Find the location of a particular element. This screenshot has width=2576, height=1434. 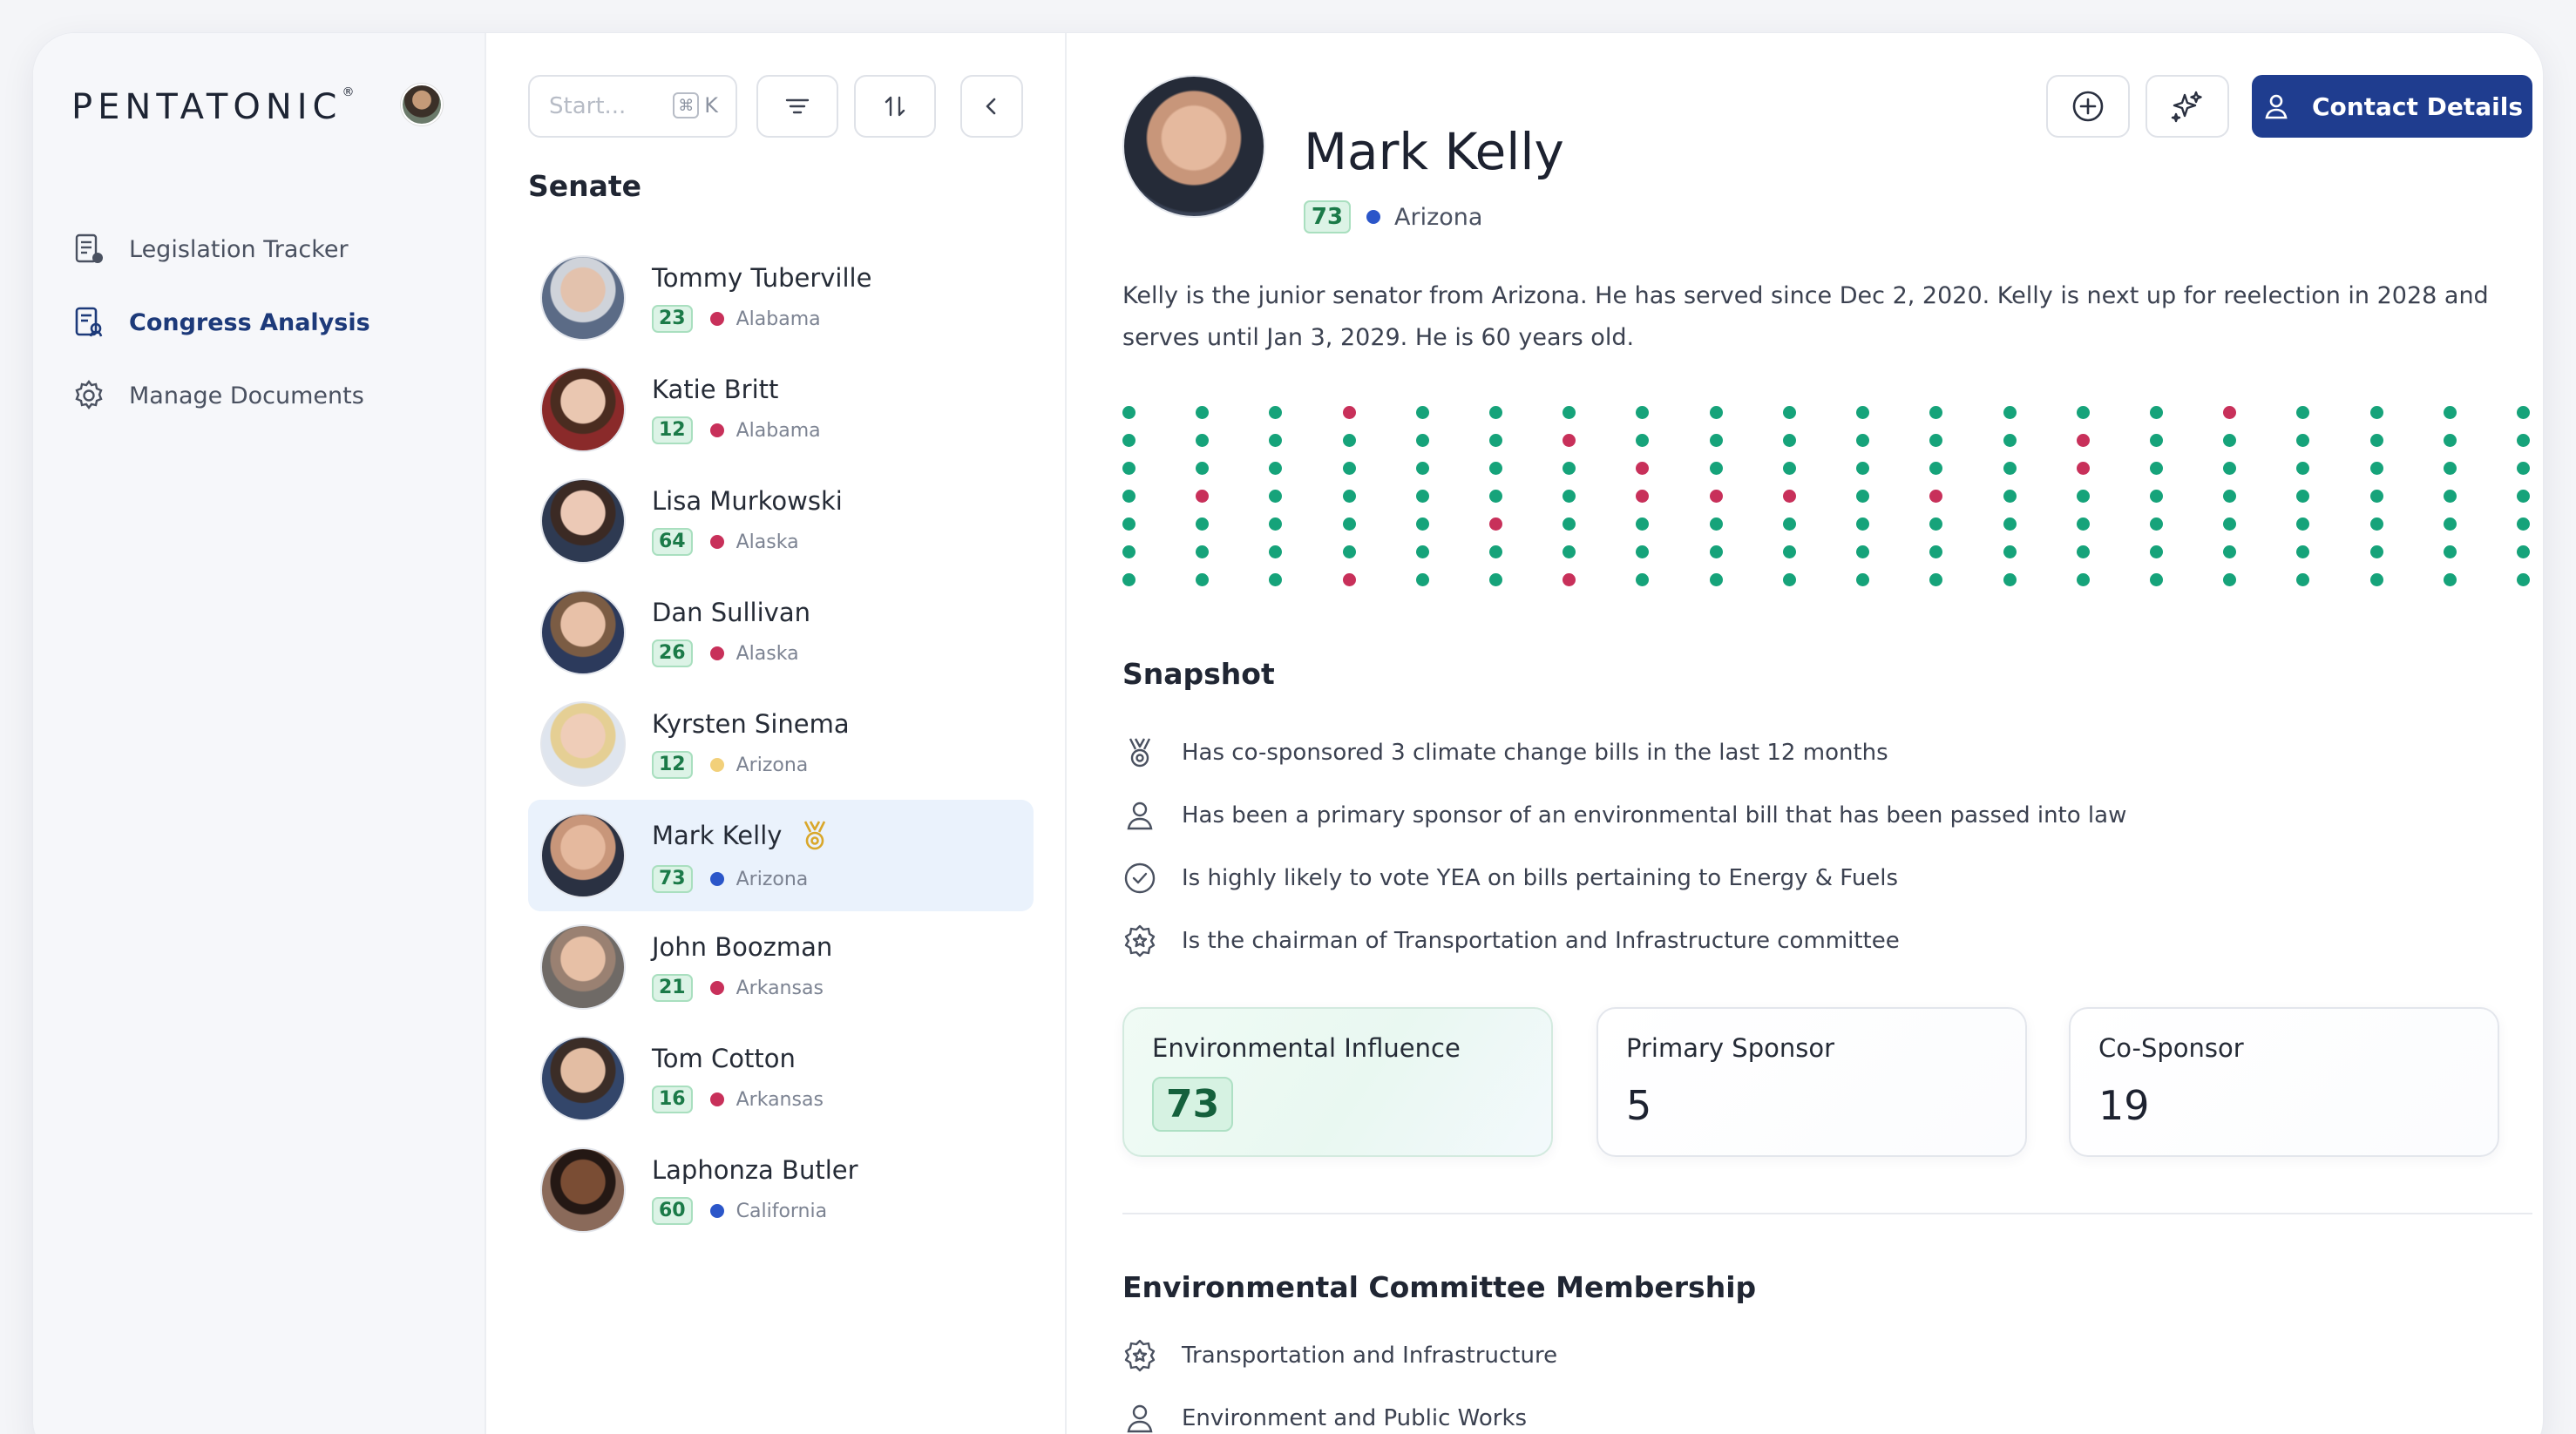

search-input is located at coordinates (610, 106).